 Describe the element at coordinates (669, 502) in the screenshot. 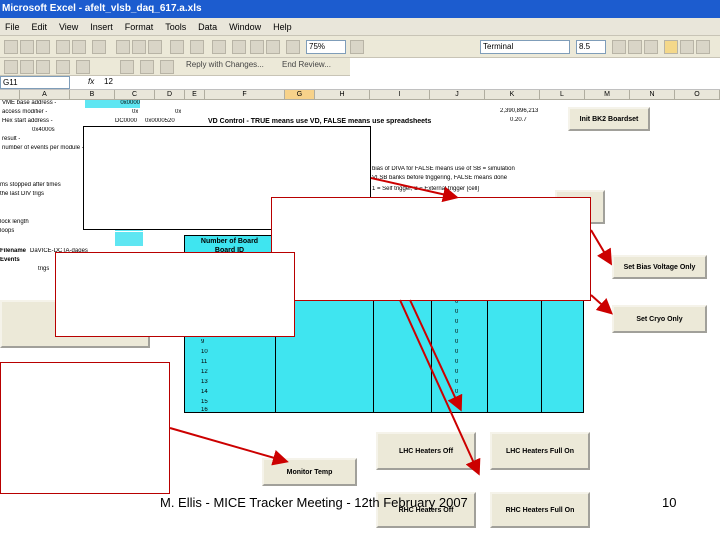

I see `slide-page-number: 10` at that location.